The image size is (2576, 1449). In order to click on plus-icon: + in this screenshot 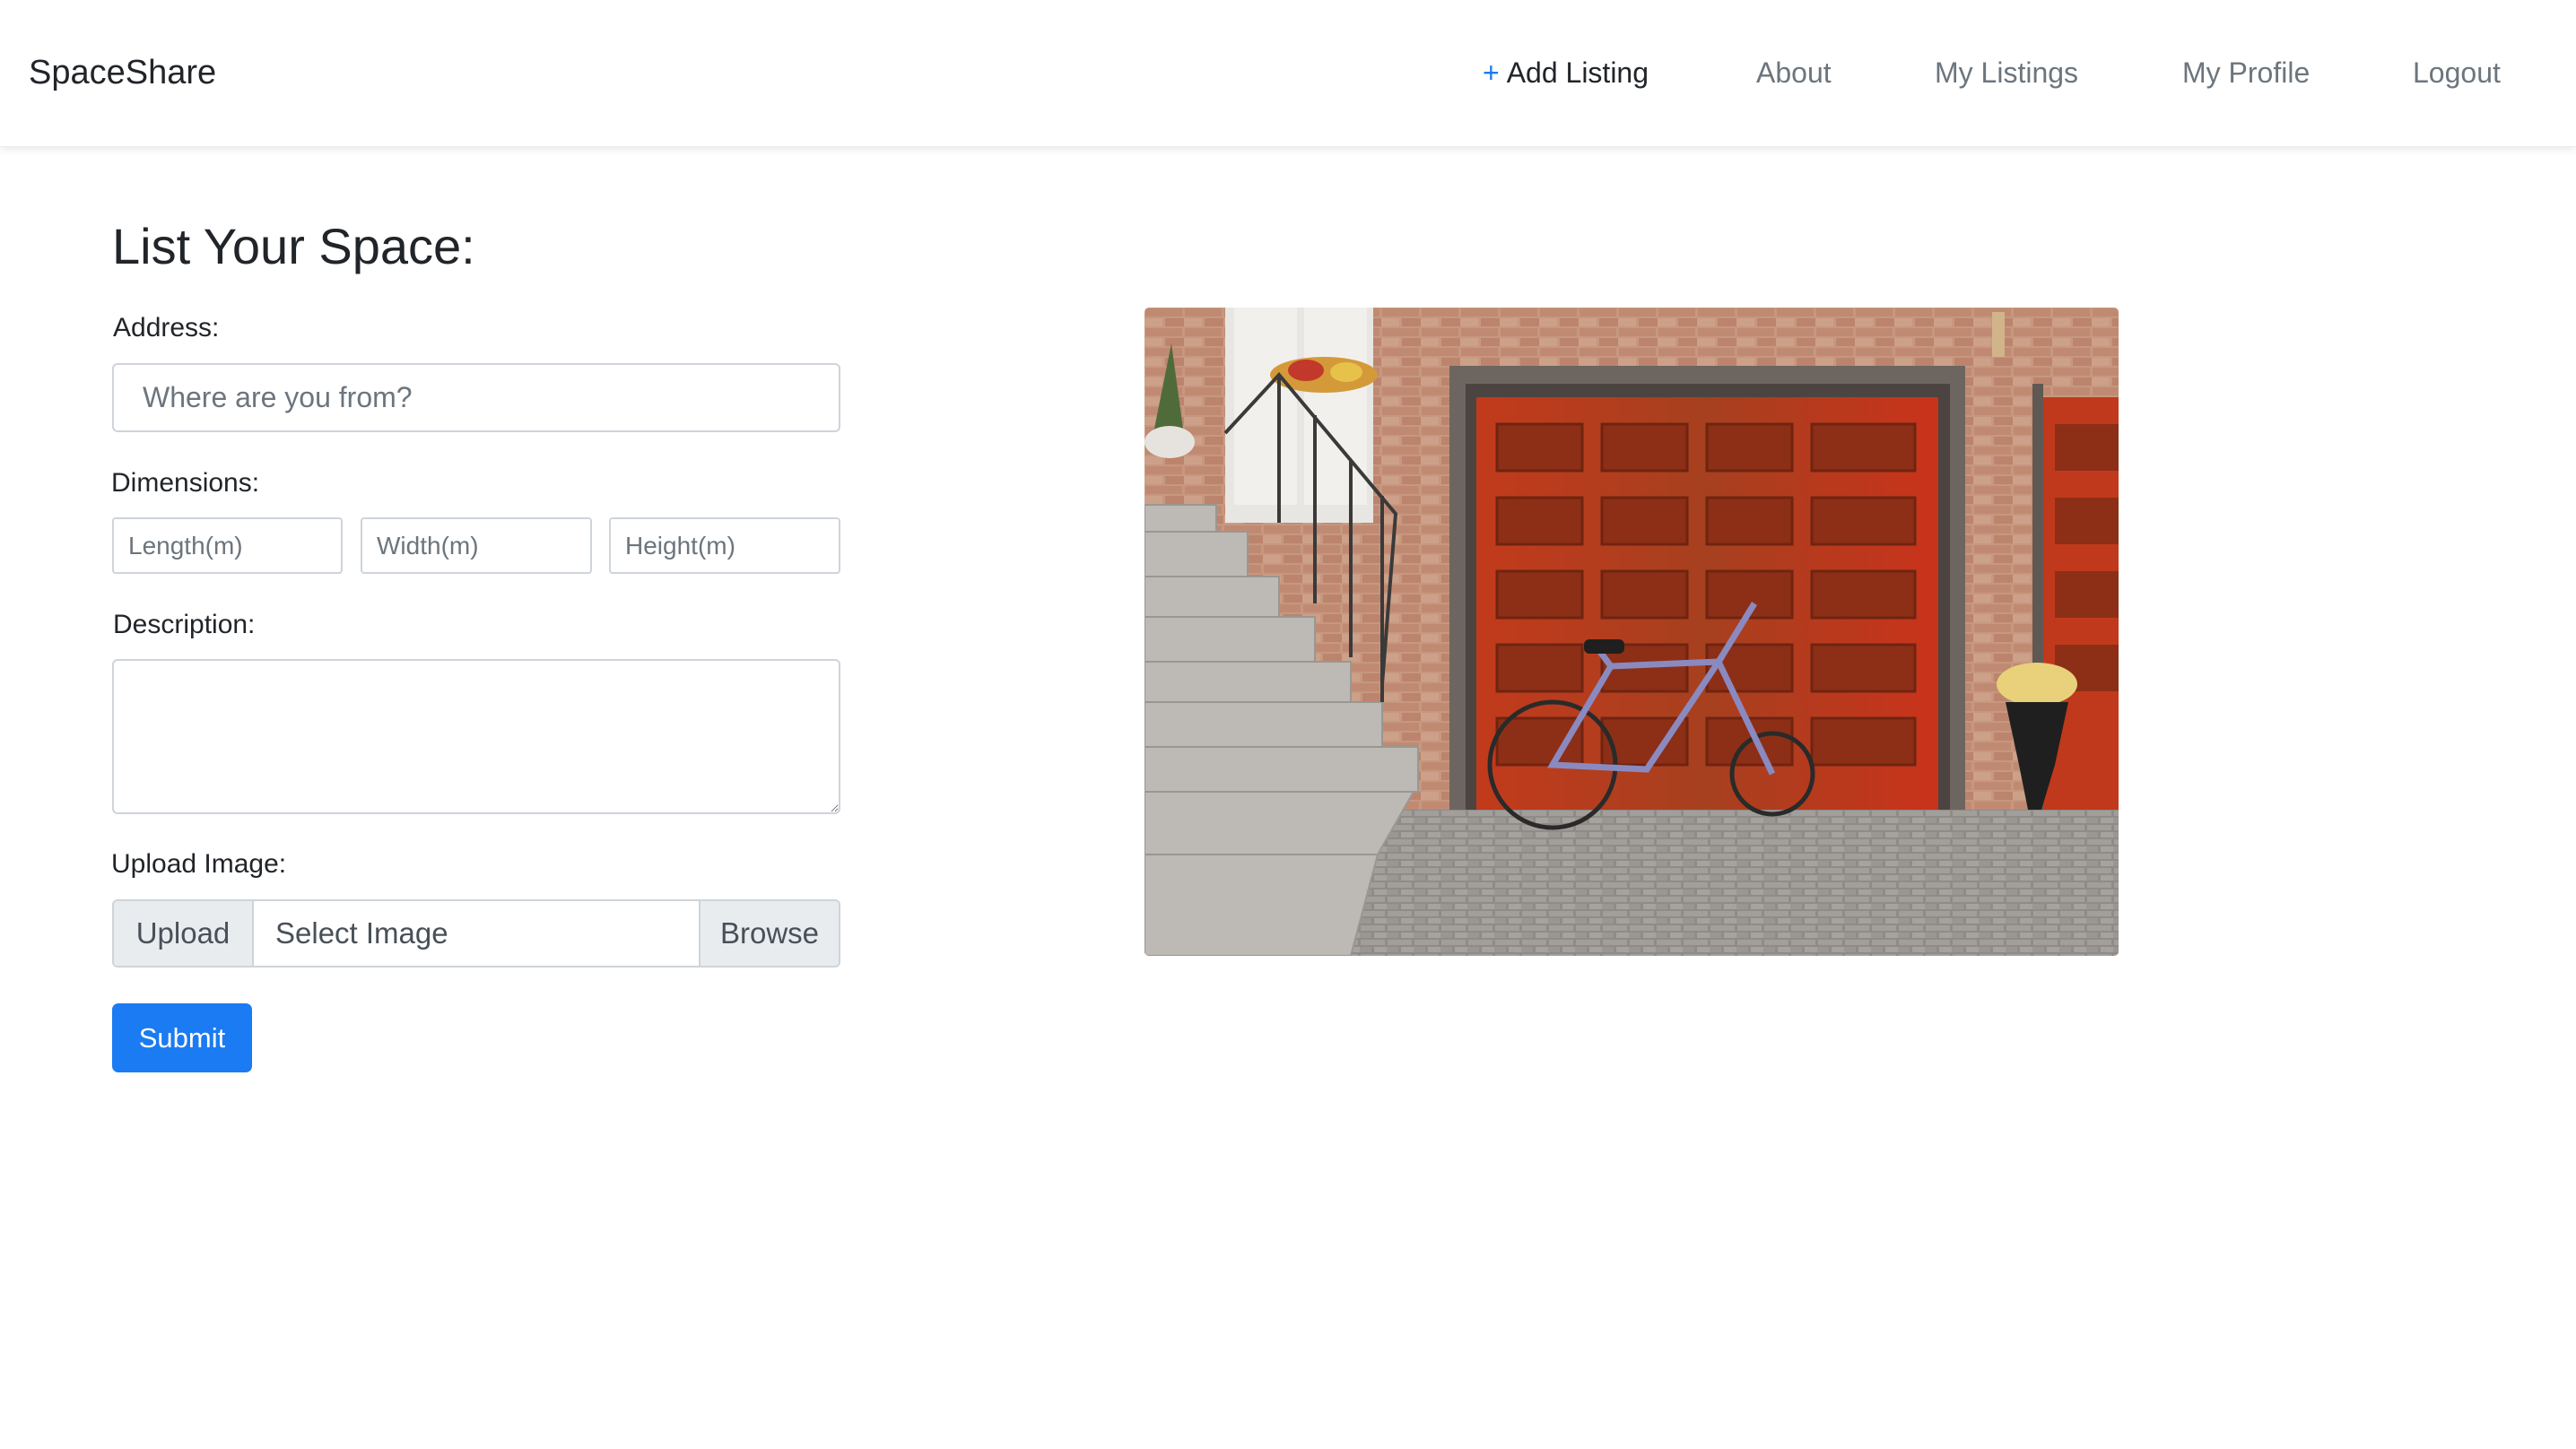, I will do `click(1491, 72)`.